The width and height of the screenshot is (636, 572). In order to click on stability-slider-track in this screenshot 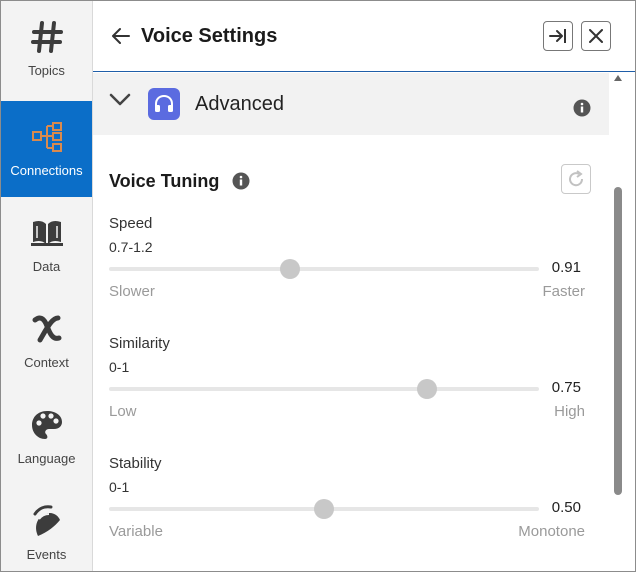, I will do `click(324, 509)`.